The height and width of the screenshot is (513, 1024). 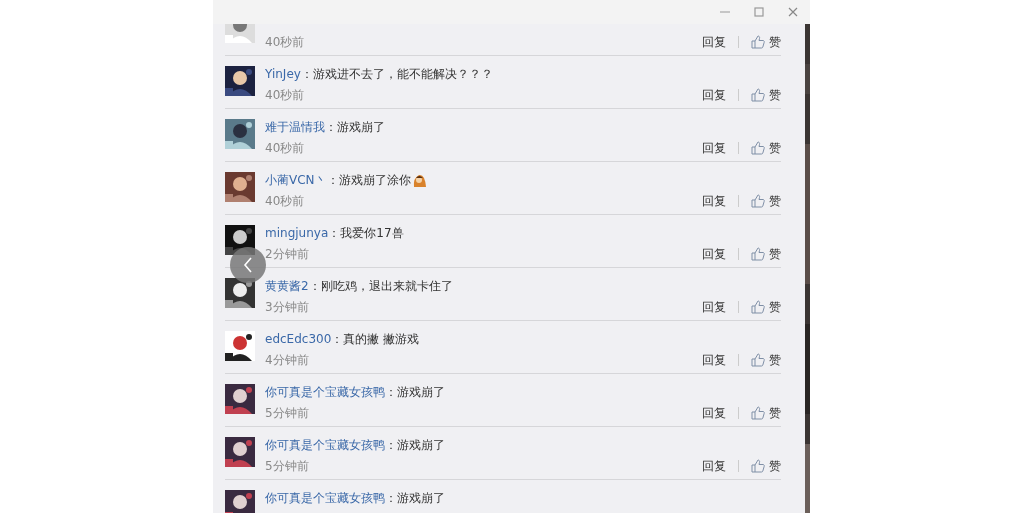 What do you see at coordinates (287, 286) in the screenshot?
I see `user-name: 黄黄酱2` at bounding box center [287, 286].